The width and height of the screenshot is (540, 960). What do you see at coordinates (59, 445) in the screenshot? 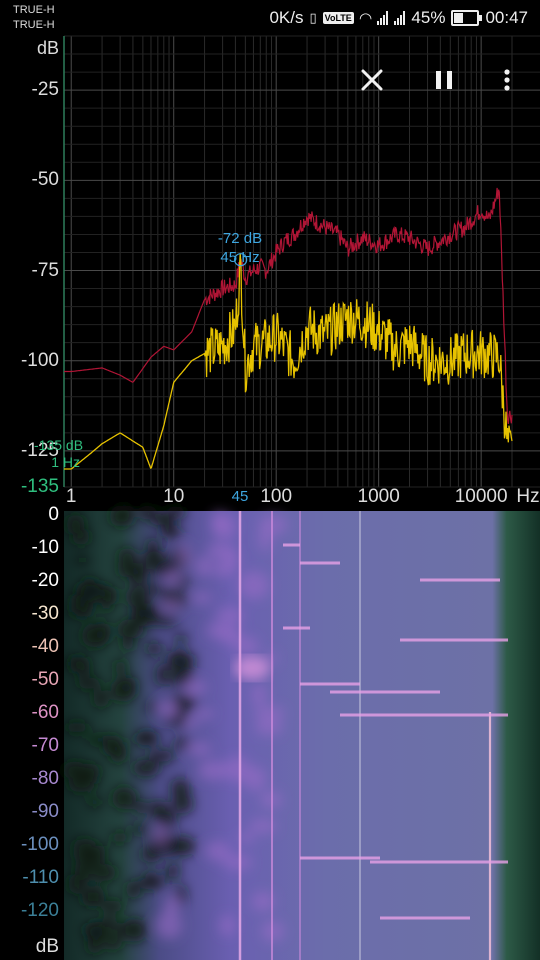
I see `cursor-db-label: -135 dB` at bounding box center [59, 445].